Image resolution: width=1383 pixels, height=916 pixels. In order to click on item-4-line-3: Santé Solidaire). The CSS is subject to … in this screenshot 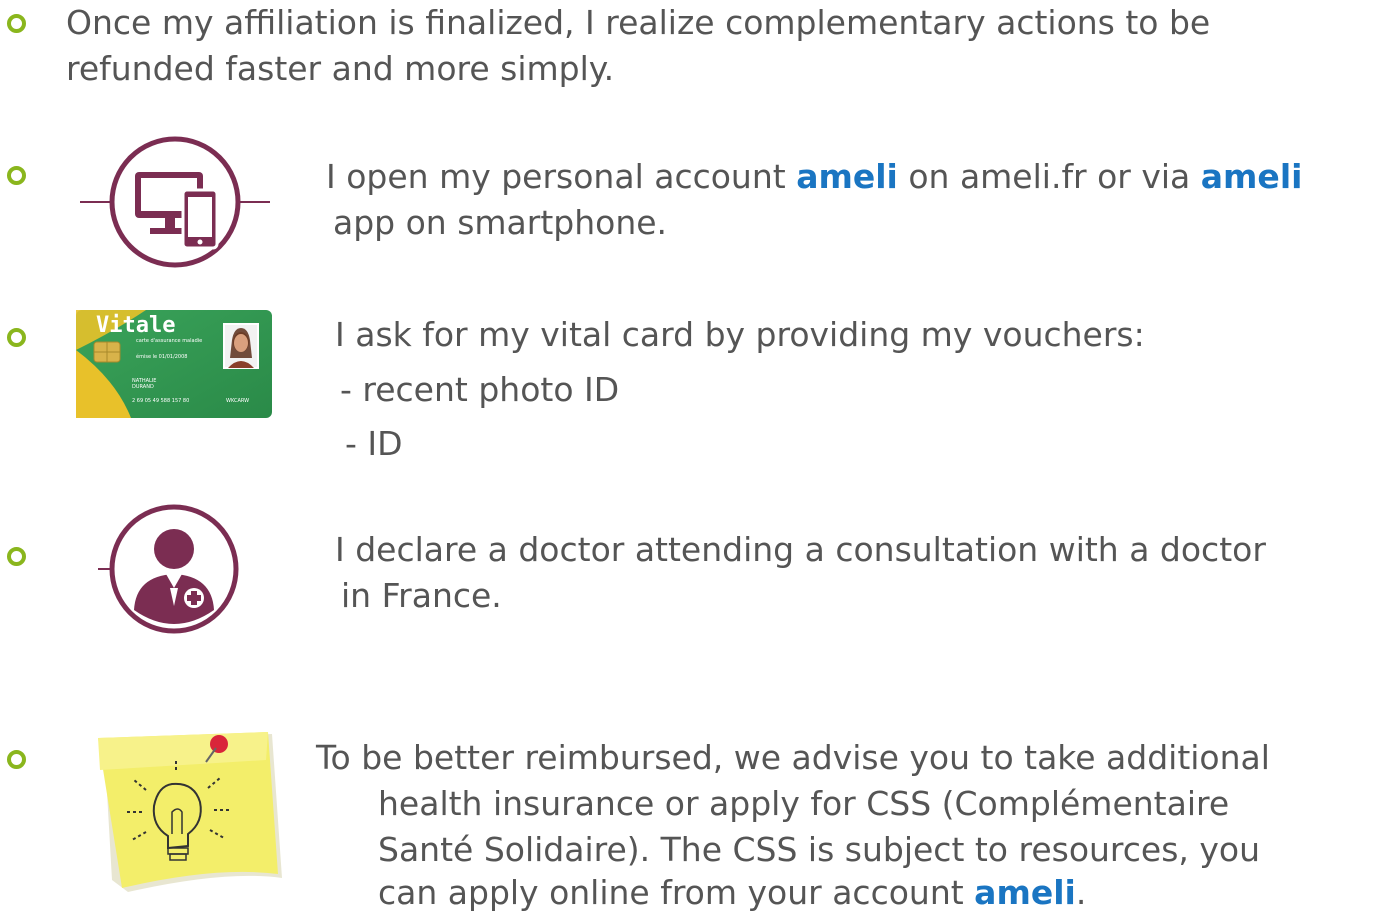, I will do `click(819, 849)`.